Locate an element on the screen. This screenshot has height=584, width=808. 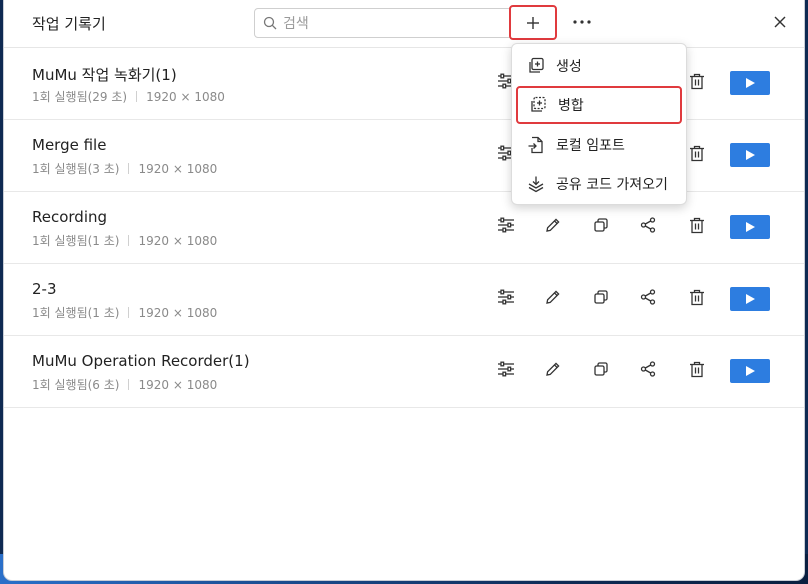
title-bar: 작업 기록기 is located at coordinates (404, 24).